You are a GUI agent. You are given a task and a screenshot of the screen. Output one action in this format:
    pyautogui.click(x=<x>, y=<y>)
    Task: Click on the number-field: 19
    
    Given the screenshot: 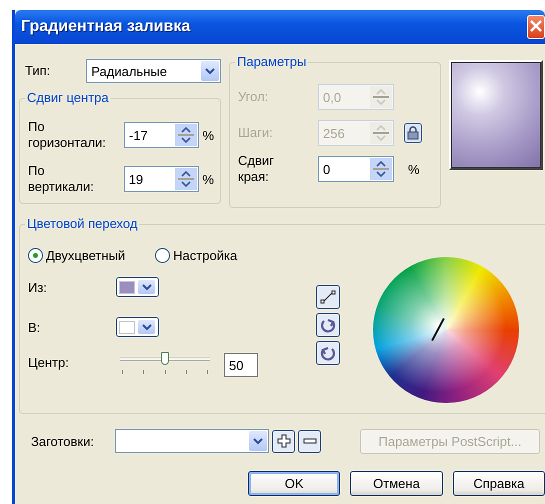 What is the action you would take?
    pyautogui.click(x=162, y=179)
    